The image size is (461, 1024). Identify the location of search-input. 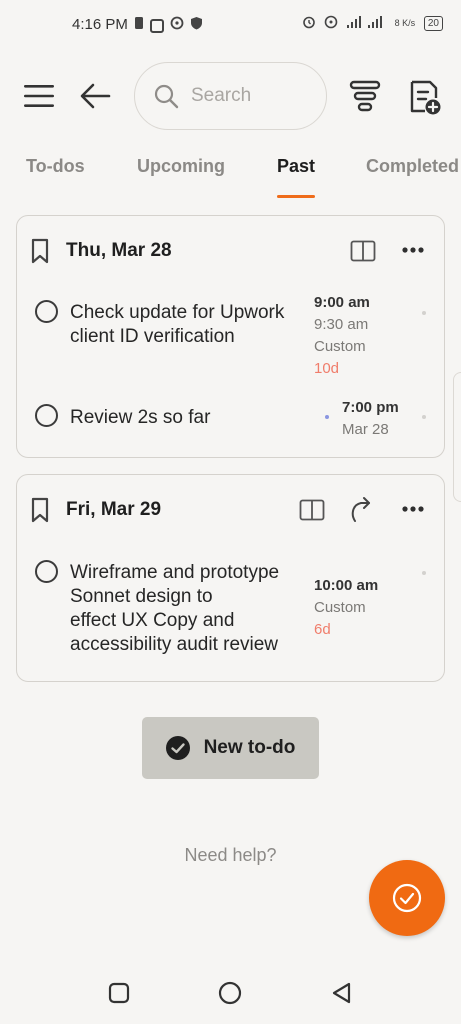
(251, 96).